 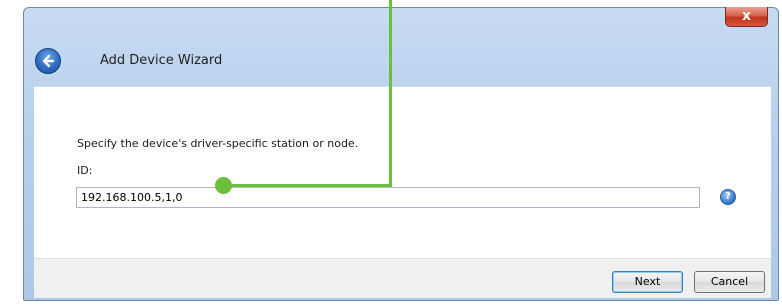 I want to click on id-label: ID:, so click(x=85, y=170).